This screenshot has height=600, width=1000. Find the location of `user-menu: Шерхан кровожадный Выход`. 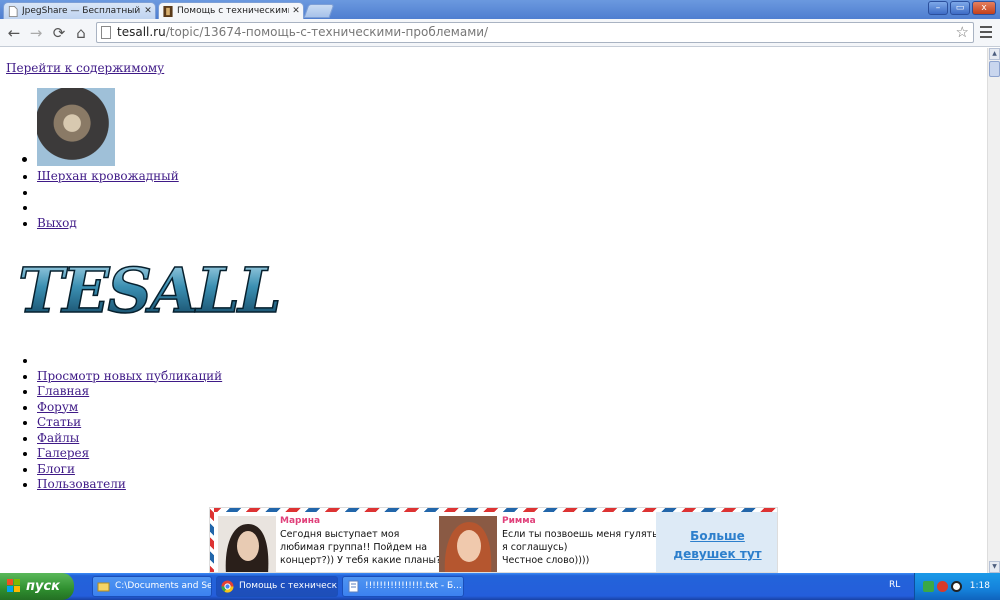

user-menu: Шерхан кровожадный Выход is located at coordinates (108, 200).